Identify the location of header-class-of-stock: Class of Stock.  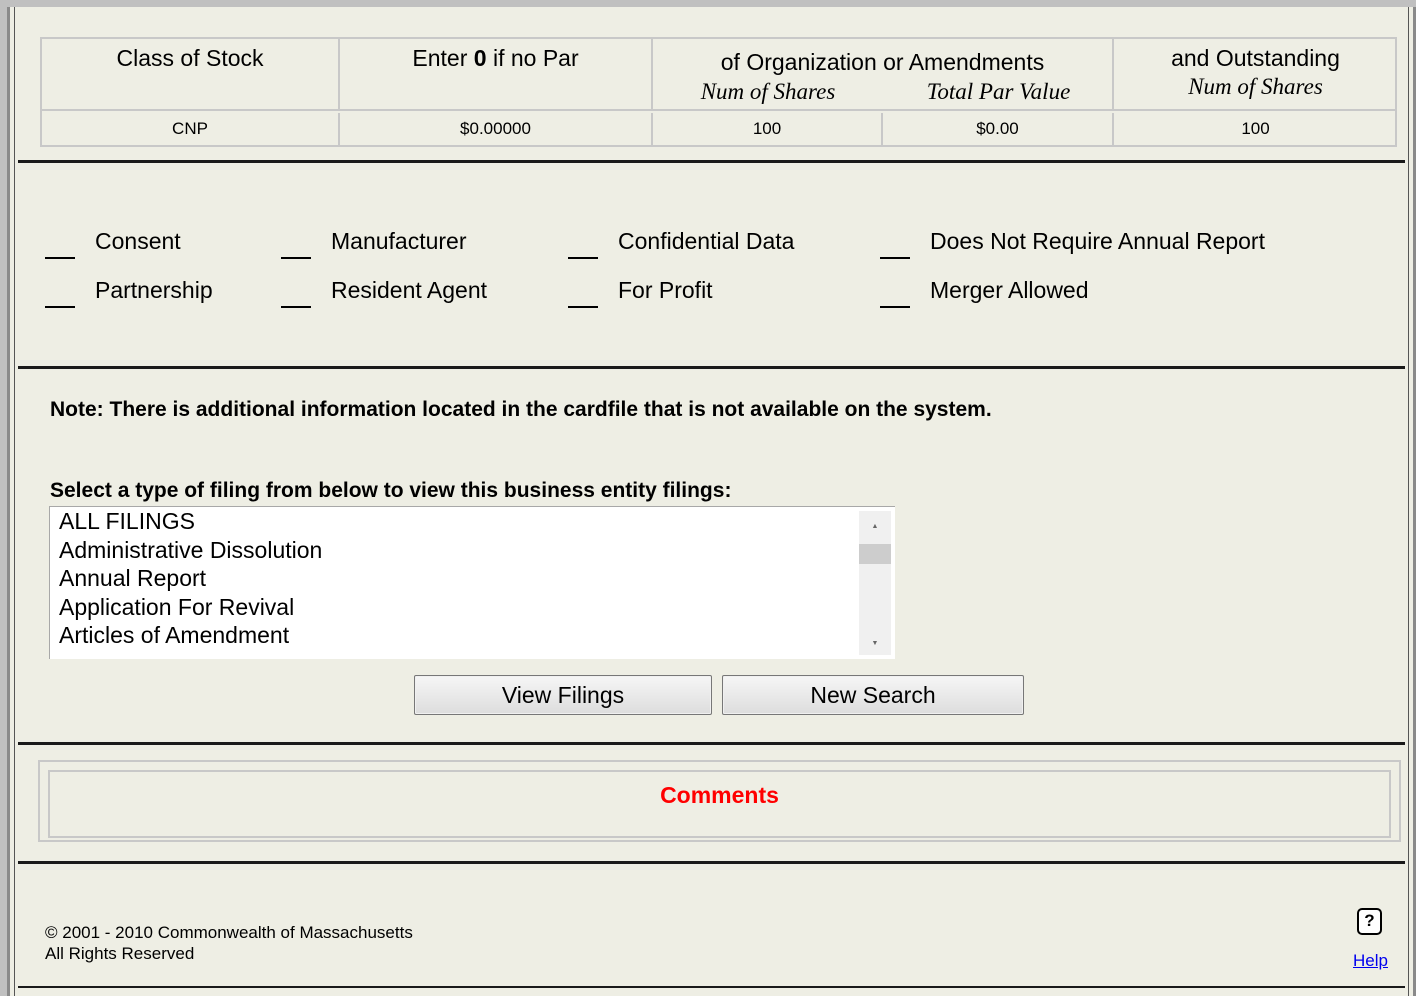
(191, 75).